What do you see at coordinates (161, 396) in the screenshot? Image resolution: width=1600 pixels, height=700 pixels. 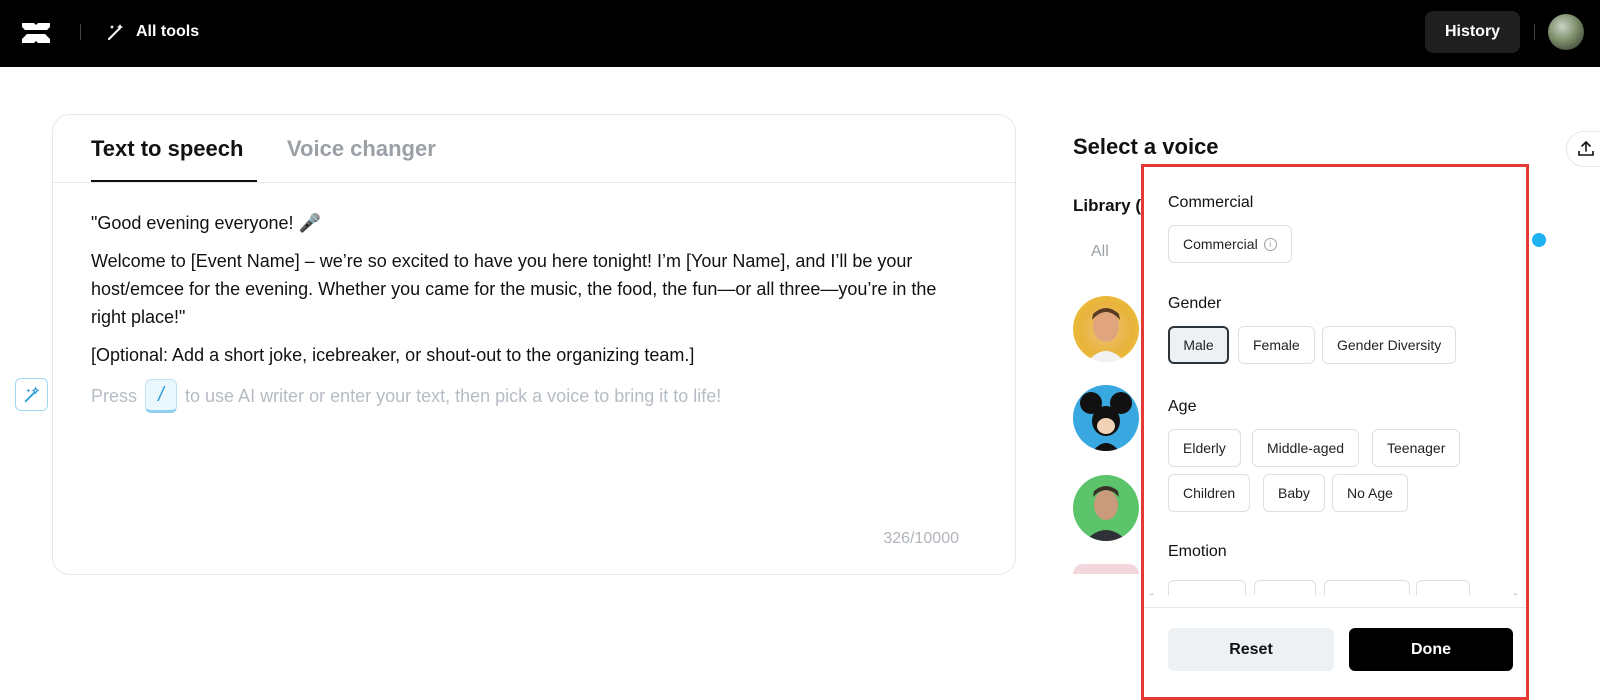 I see `slash-key-icon: /` at bounding box center [161, 396].